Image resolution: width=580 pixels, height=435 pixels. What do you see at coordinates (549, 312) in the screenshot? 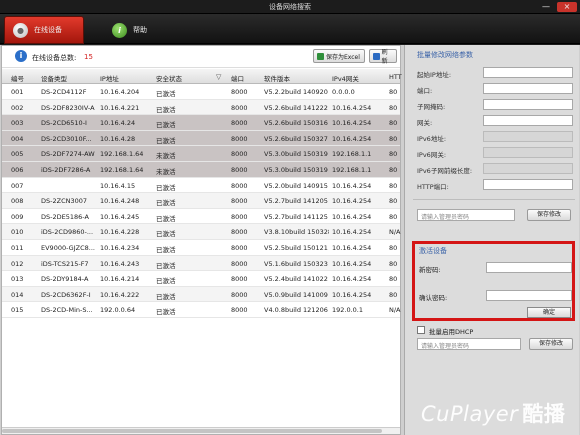
I see `confirm-button: 确定` at bounding box center [549, 312].